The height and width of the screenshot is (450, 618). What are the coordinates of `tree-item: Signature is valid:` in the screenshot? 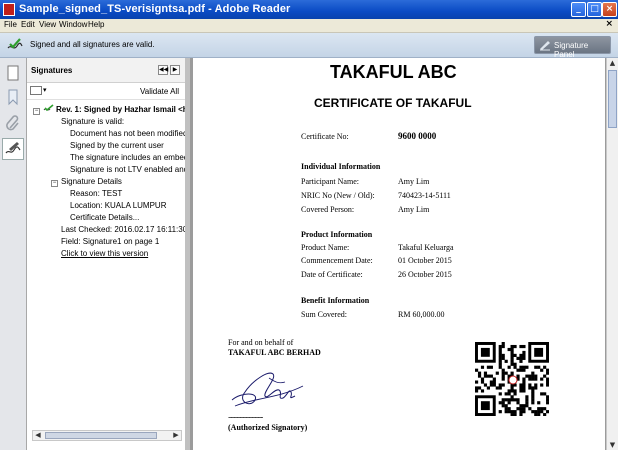 It's located at (92, 121).